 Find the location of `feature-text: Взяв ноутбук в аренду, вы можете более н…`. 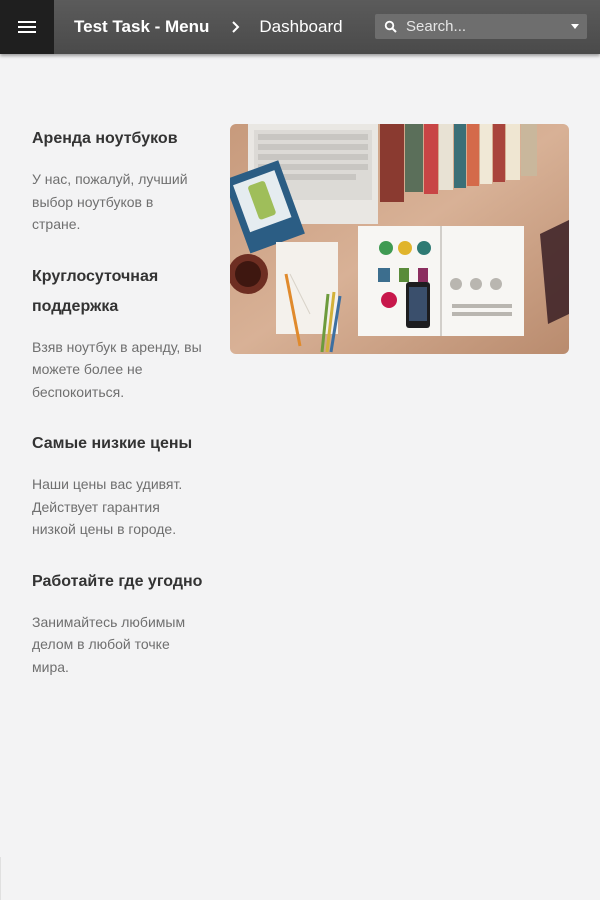

feature-text: Взяв ноутбук в аренду, вы можете более н… is located at coordinates (117, 369).